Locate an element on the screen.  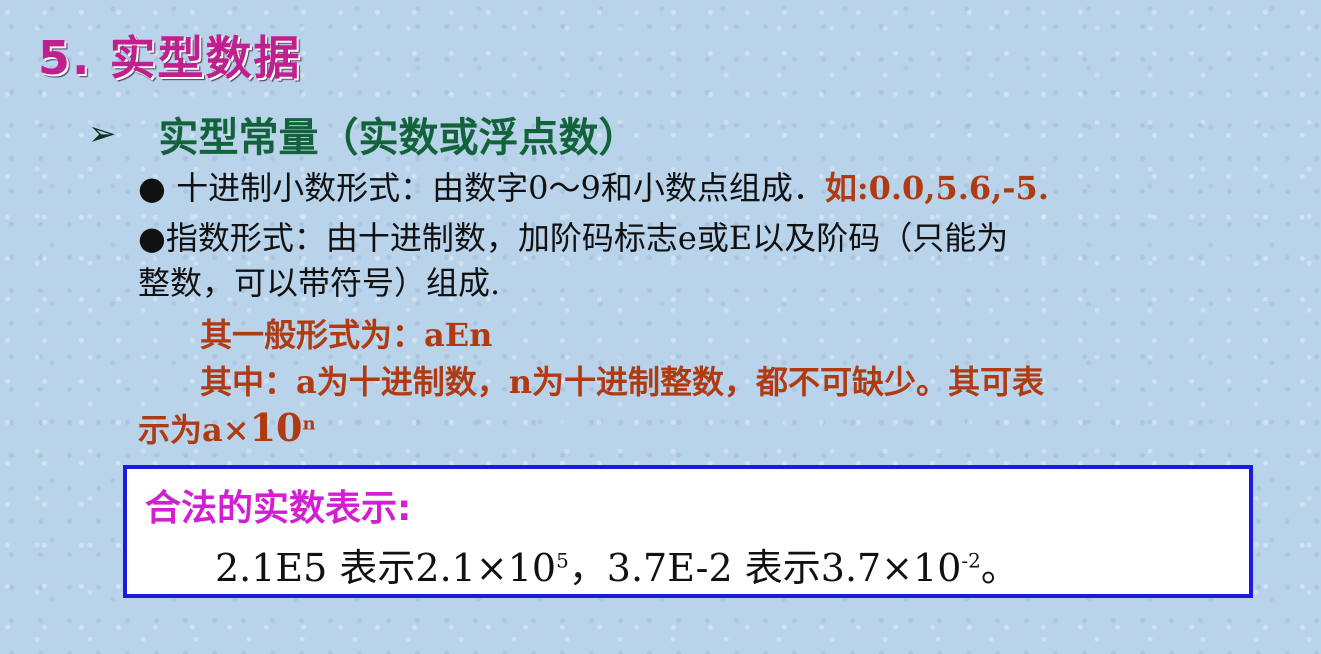
section-heading: ➢ 实型常量（实数或浮点数） is located at coordinates (363, 134).